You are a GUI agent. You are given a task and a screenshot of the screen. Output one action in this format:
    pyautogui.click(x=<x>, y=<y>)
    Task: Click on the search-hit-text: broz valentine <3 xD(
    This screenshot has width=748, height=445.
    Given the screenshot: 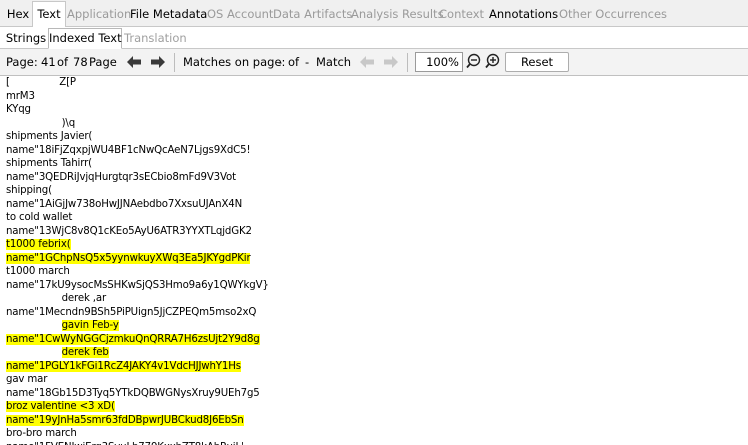 What is the action you would take?
    pyautogui.click(x=60, y=406)
    